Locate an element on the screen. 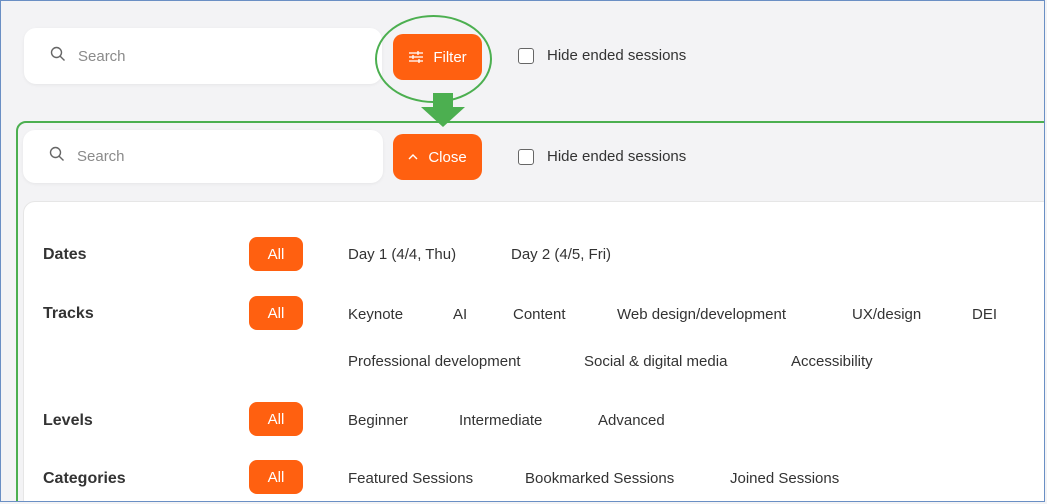 This screenshot has height=504, width=1047. categories-all-button: All is located at coordinates (276, 477).